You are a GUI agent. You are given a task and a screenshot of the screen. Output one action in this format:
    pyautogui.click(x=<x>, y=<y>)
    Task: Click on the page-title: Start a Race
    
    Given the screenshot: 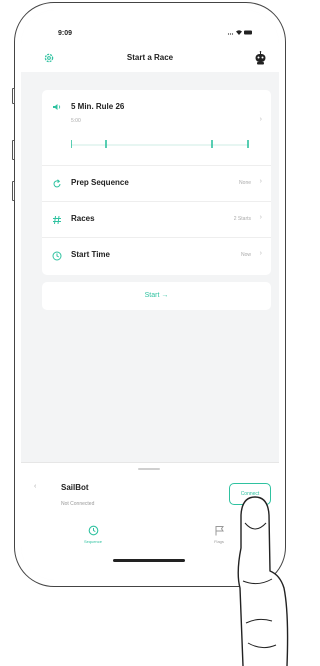 What is the action you would take?
    pyautogui.click(x=150, y=57)
    